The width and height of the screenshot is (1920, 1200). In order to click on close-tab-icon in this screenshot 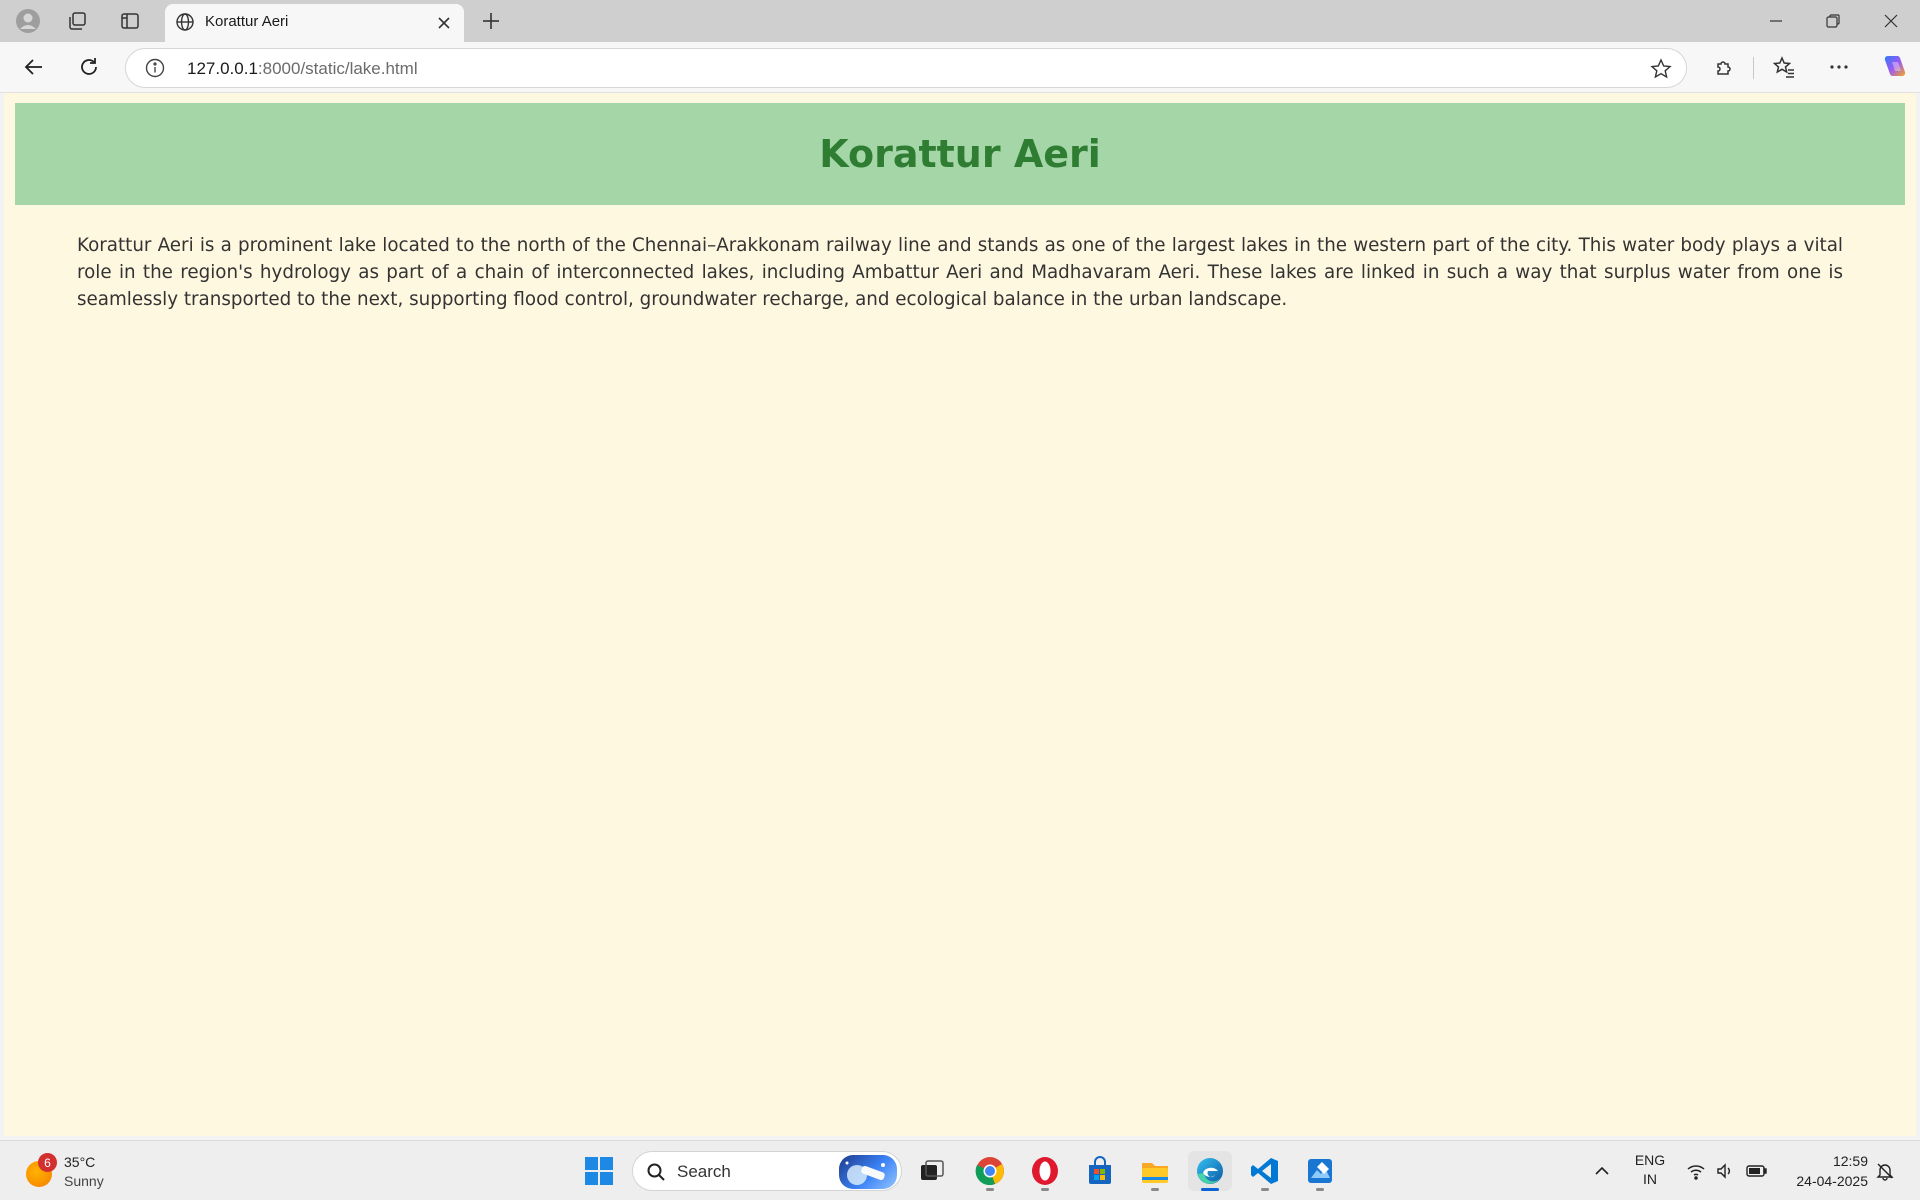, I will do `click(444, 23)`.